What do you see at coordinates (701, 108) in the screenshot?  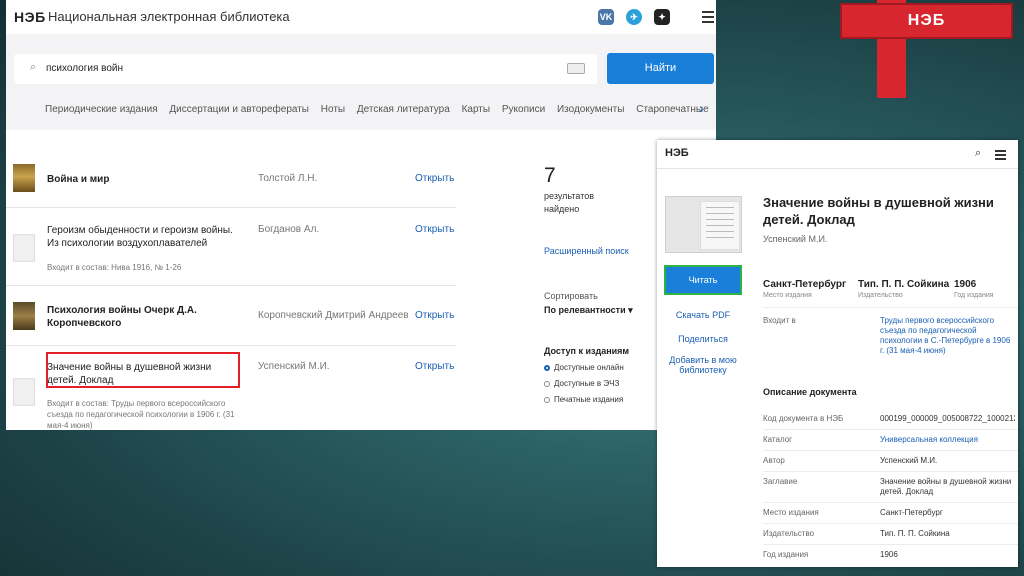 I see `chevron-right-icon: ›` at bounding box center [701, 108].